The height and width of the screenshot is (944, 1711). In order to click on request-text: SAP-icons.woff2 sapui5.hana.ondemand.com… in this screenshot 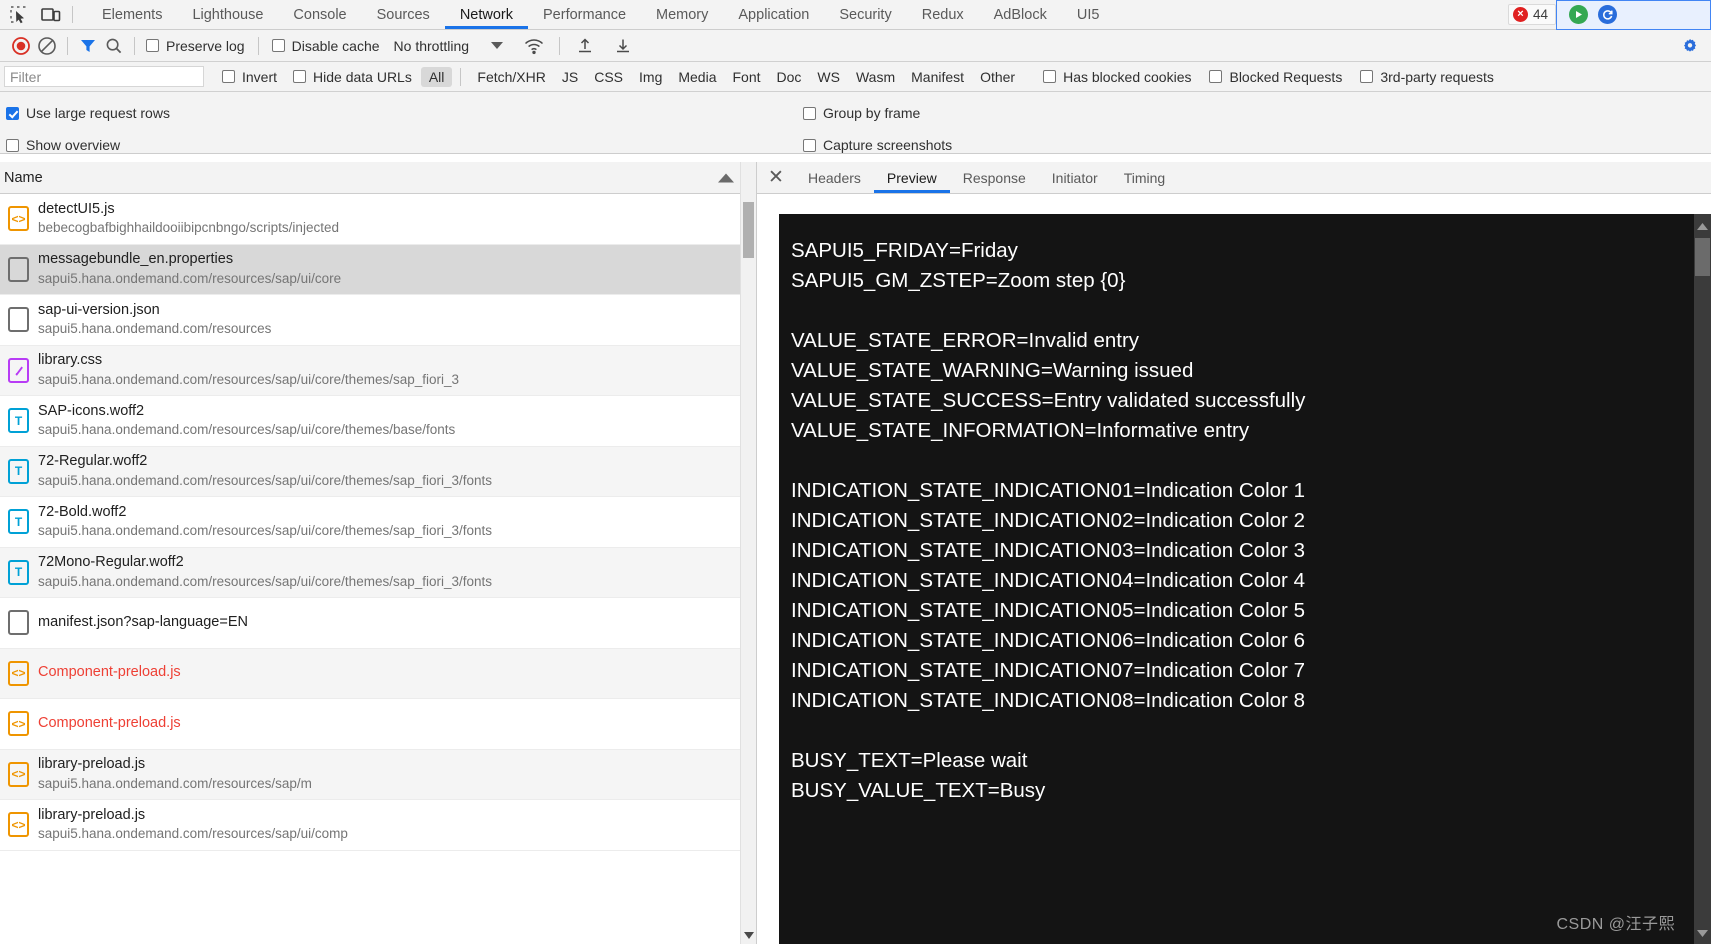, I will do `click(246, 421)`.